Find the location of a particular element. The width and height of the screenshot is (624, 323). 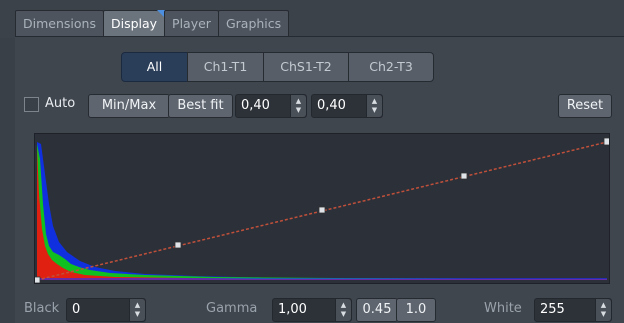

black-spinbox: 0 ▲ ▼ is located at coordinates (106, 310).